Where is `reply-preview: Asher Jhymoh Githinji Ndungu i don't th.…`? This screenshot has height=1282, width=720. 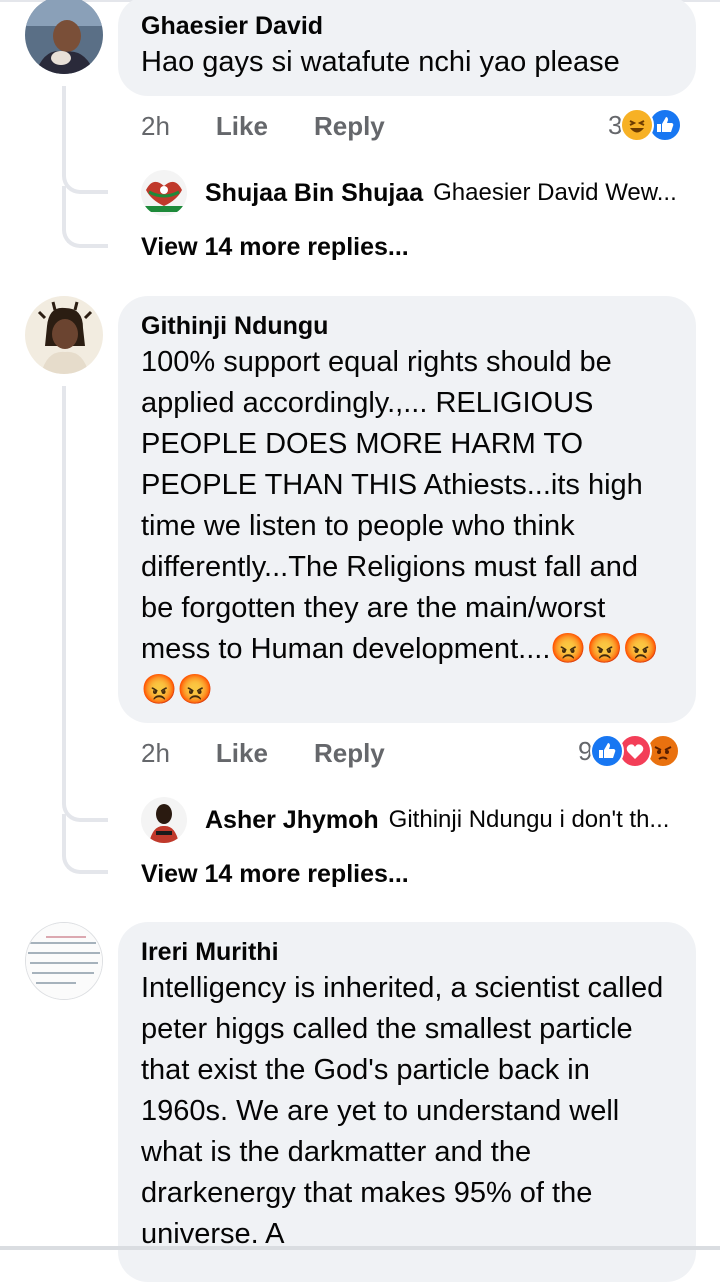
reply-preview: Asher Jhymoh Githinji Ndungu i don't th.… is located at coordinates (405, 820).